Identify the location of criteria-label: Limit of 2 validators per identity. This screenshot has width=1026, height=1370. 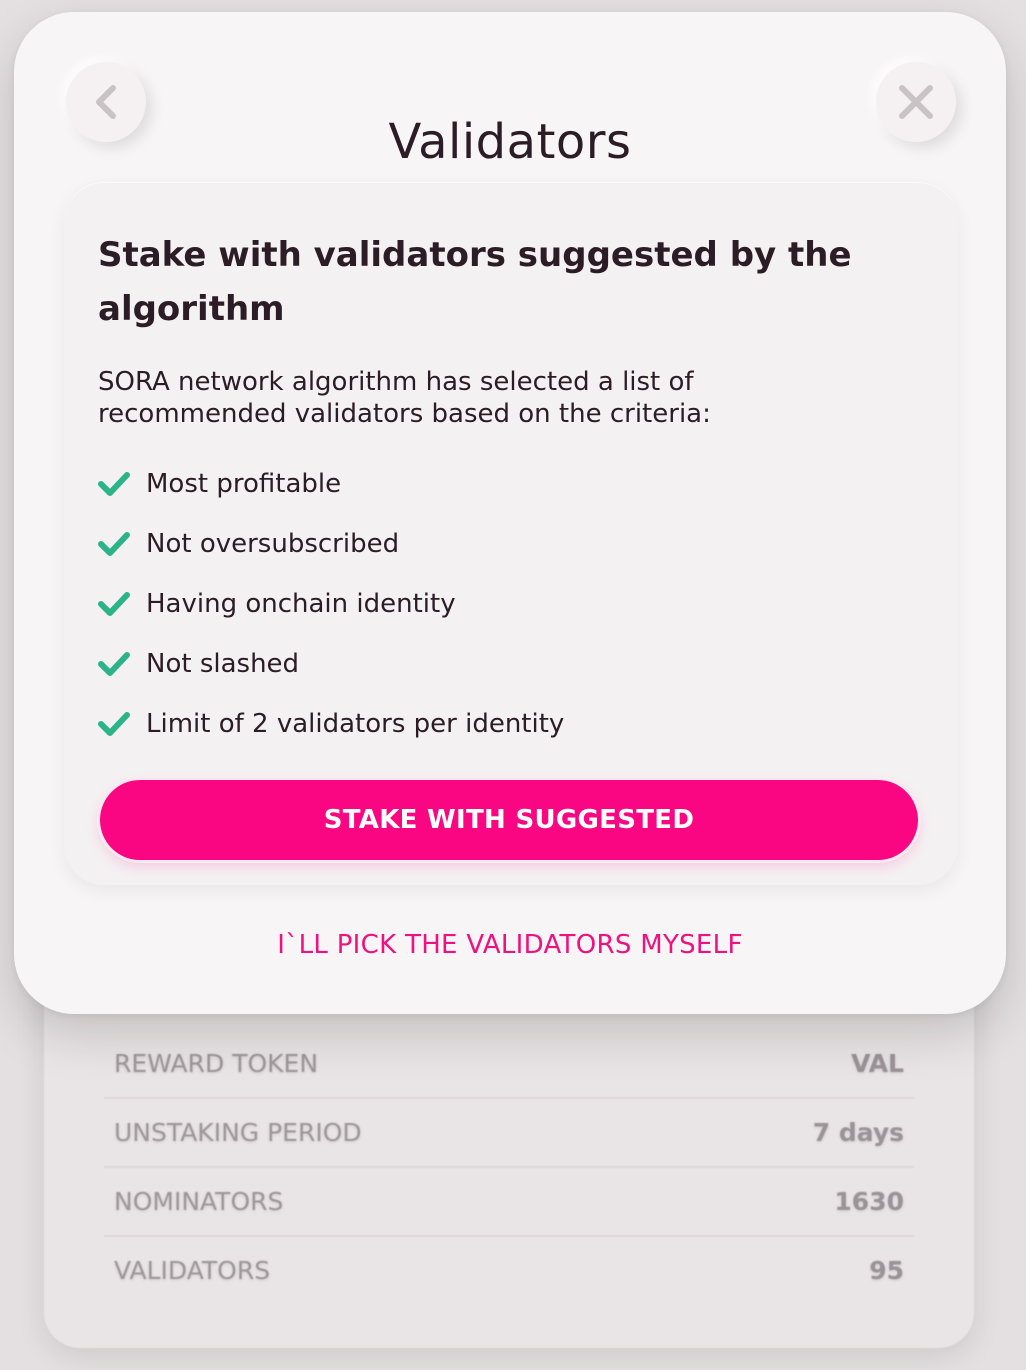
(355, 724).